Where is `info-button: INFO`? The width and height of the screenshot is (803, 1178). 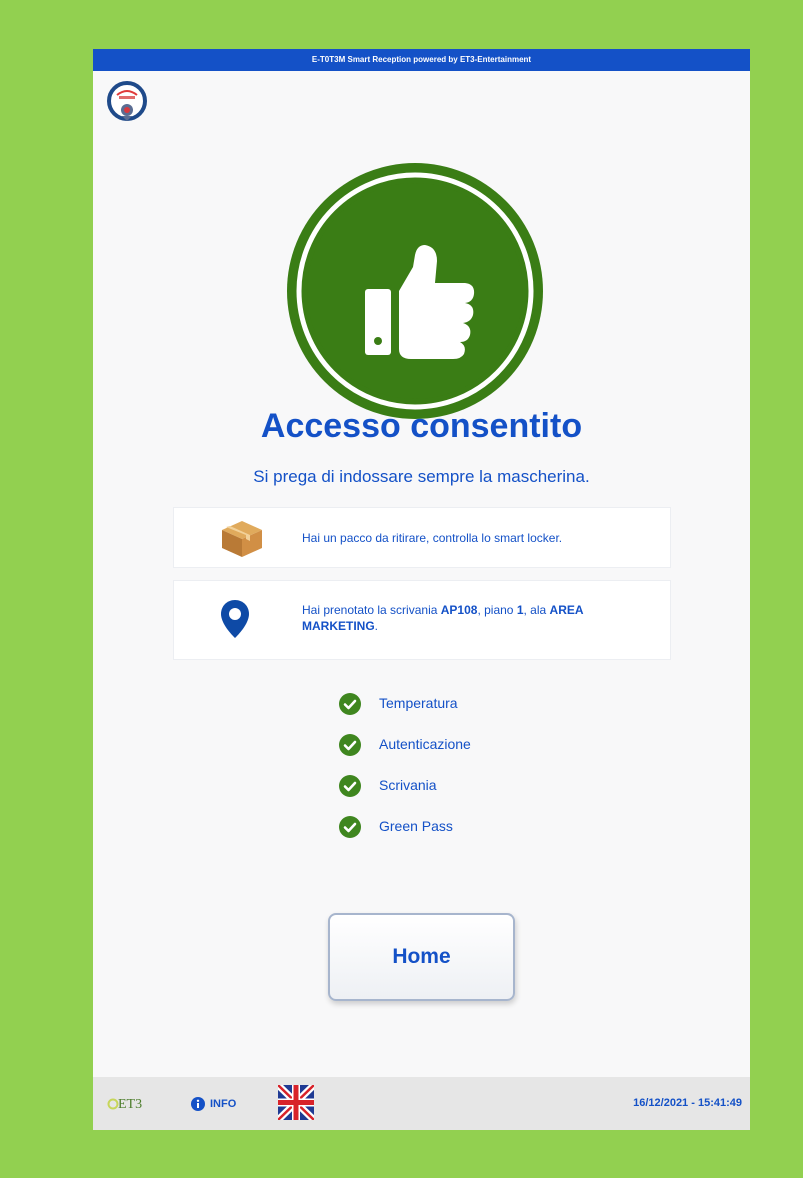
info-button: INFO is located at coordinates (213, 1104).